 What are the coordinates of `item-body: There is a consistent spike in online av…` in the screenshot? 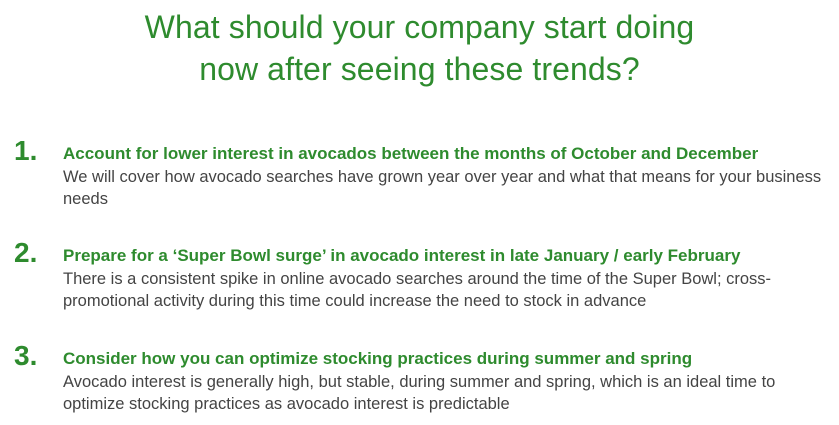 It's located at (417, 290).